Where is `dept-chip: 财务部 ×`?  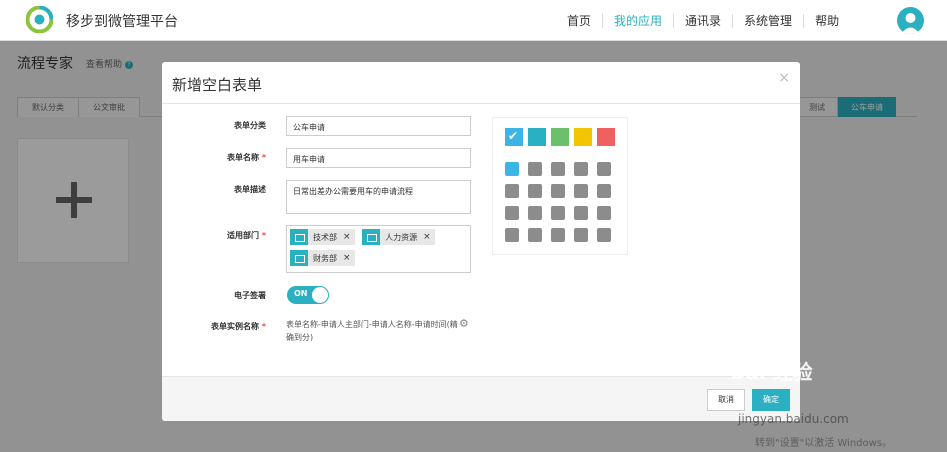 dept-chip: 财务部 × is located at coordinates (322, 258).